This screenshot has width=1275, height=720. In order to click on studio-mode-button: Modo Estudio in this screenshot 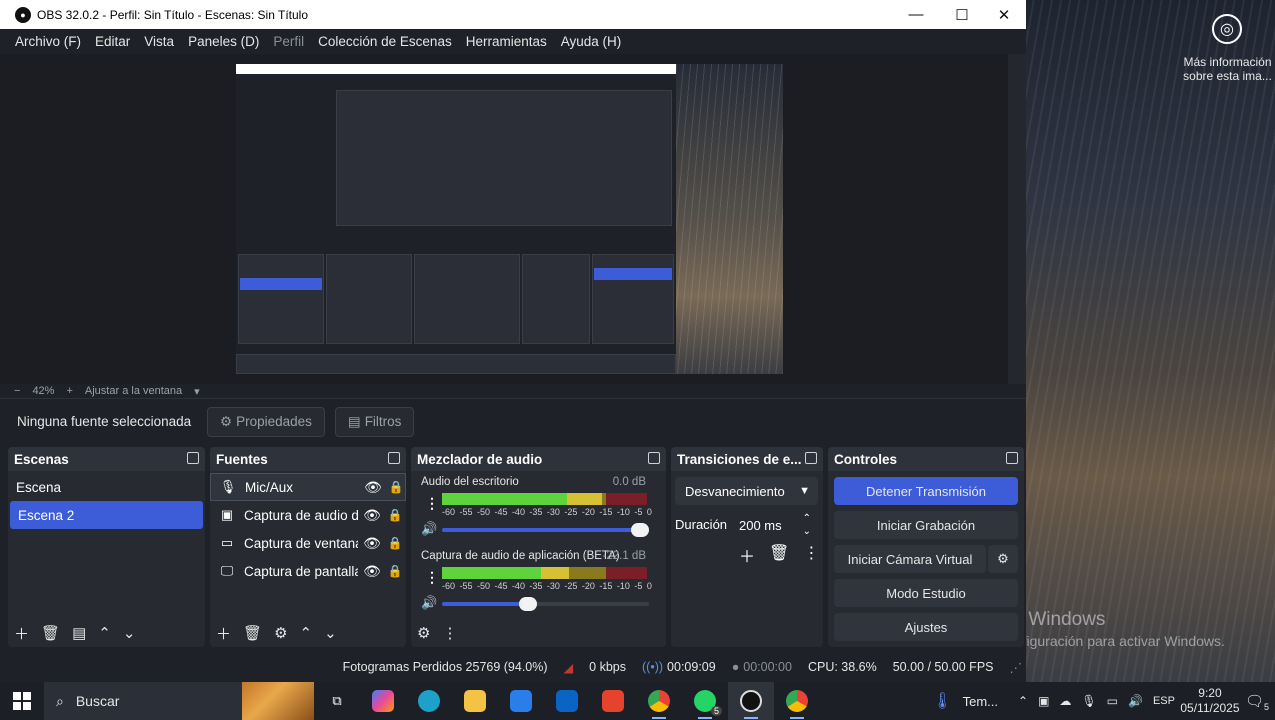, I will do `click(926, 593)`.